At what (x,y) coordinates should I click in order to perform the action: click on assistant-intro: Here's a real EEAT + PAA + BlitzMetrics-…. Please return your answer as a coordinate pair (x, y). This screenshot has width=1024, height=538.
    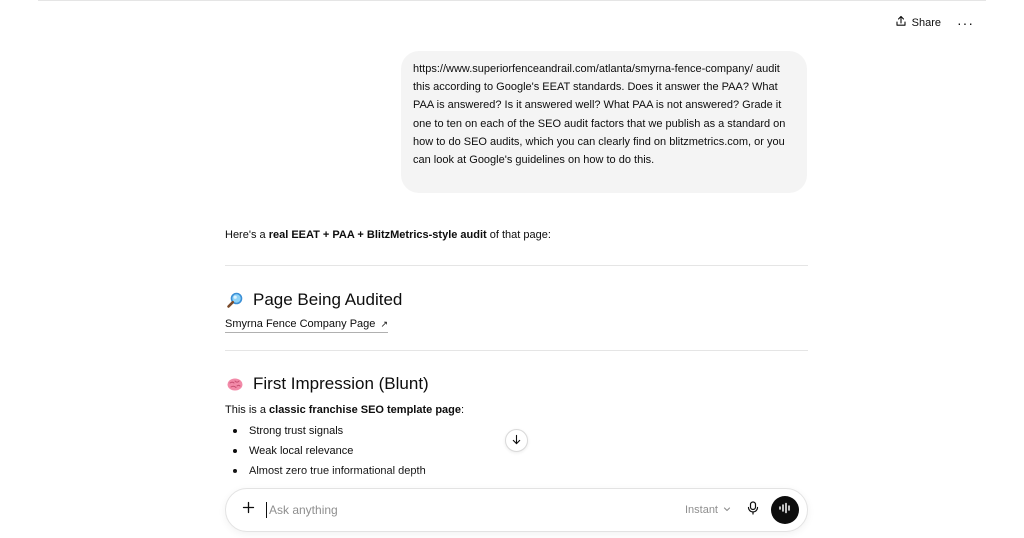
    Looking at the image, I should click on (516, 235).